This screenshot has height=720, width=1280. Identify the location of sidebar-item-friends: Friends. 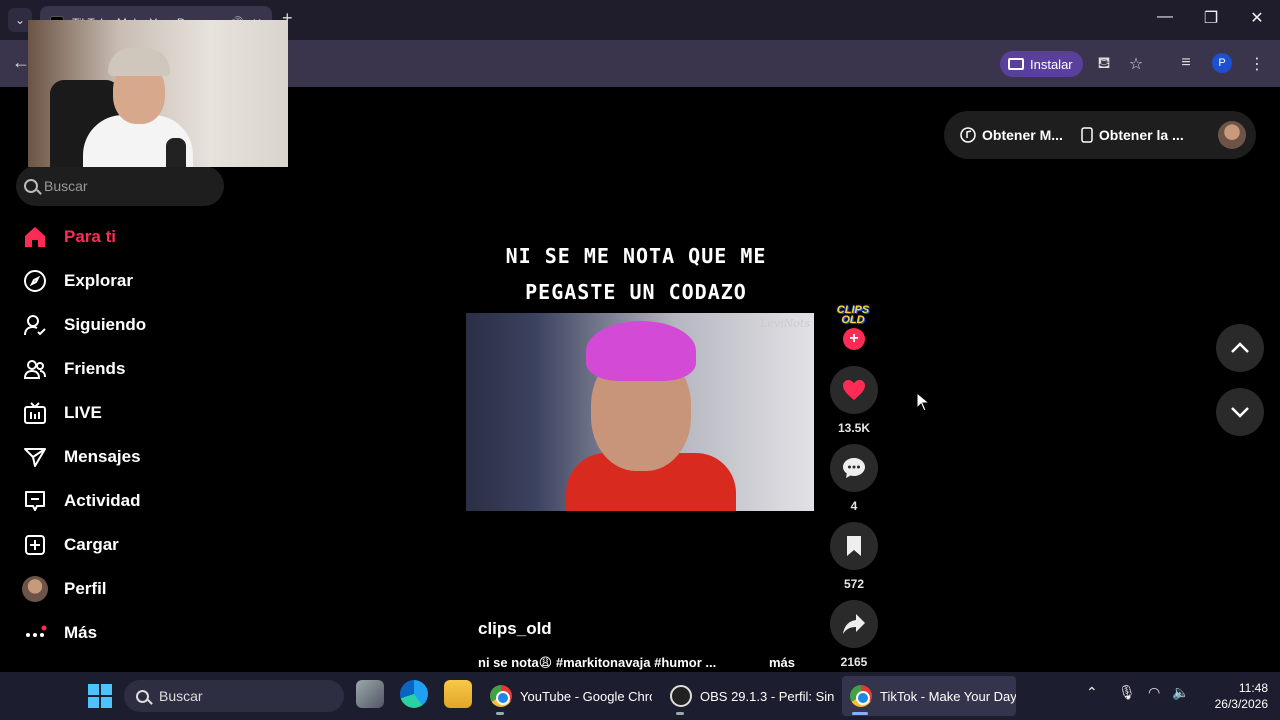
(130, 369).